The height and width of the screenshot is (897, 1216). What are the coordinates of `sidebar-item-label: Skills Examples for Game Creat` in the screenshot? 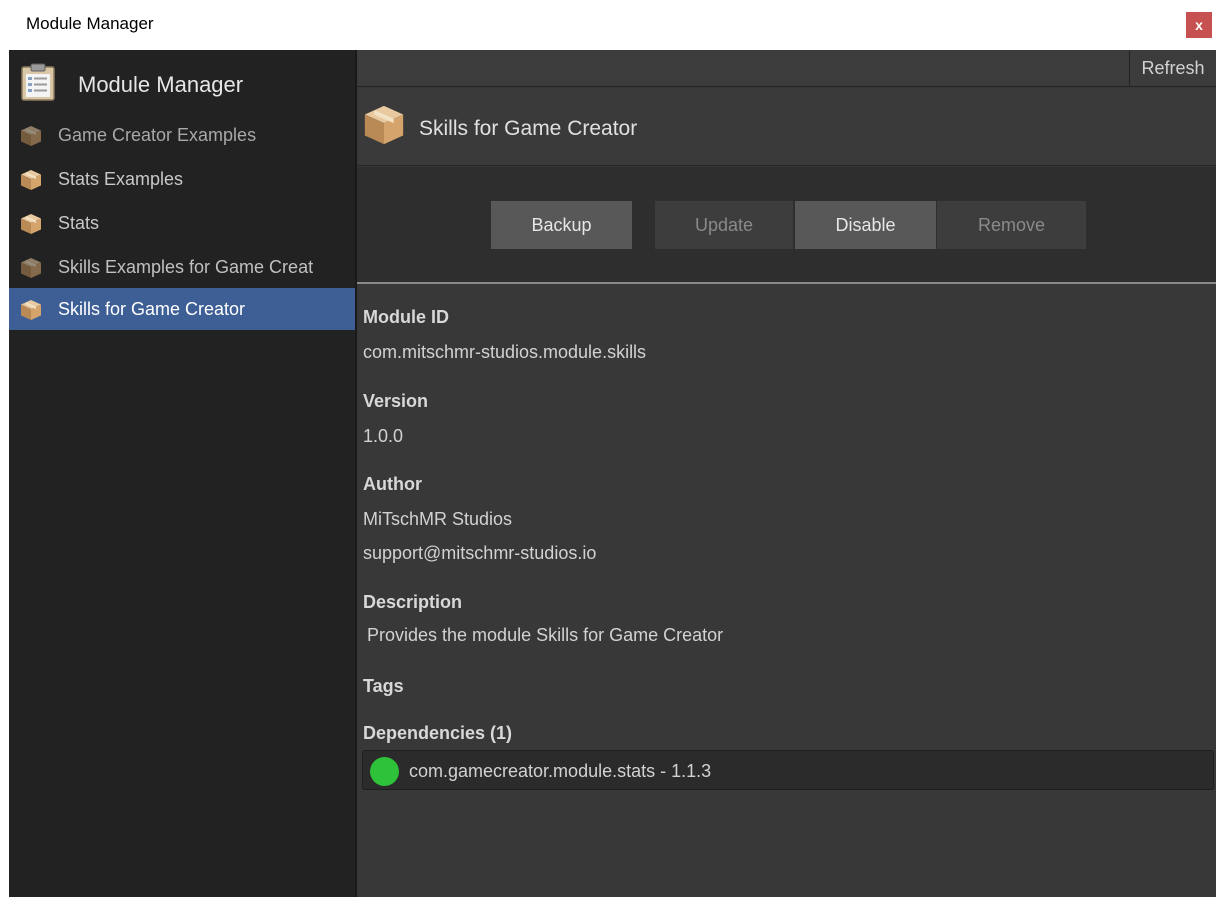 It's located at (186, 267).